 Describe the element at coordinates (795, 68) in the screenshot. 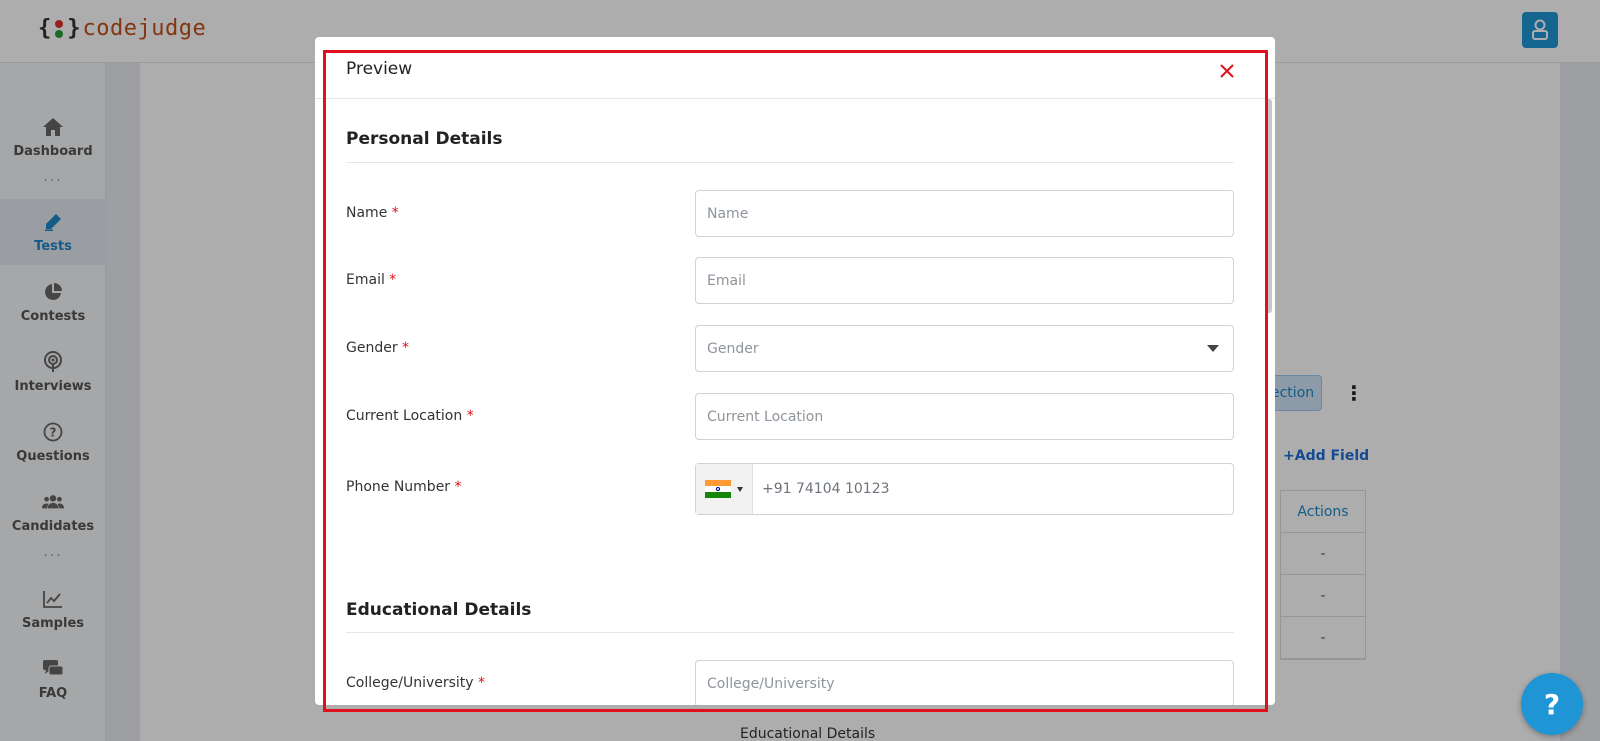

I see `modal-header: Preview` at that location.